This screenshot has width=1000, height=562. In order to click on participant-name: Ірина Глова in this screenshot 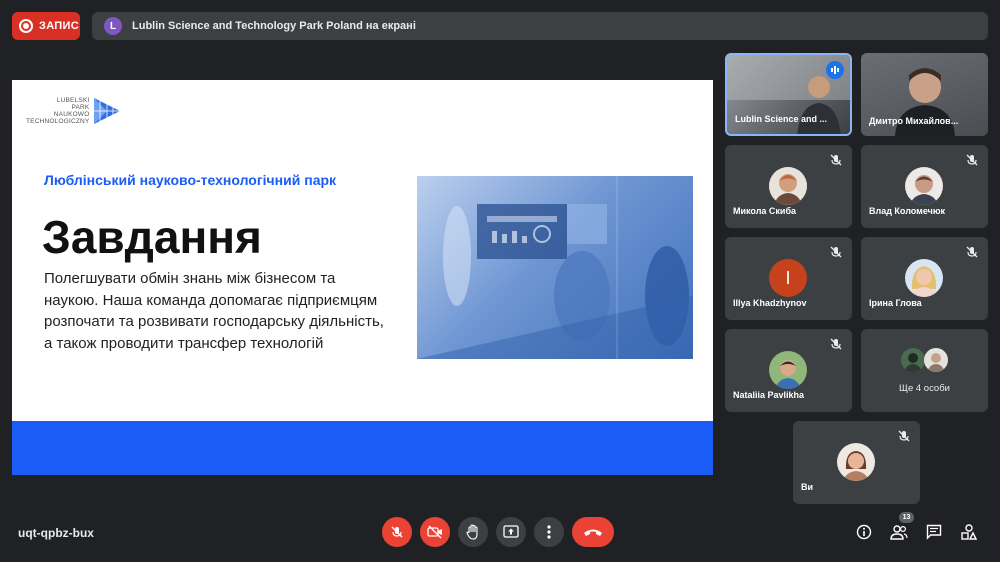, I will do `click(895, 303)`.